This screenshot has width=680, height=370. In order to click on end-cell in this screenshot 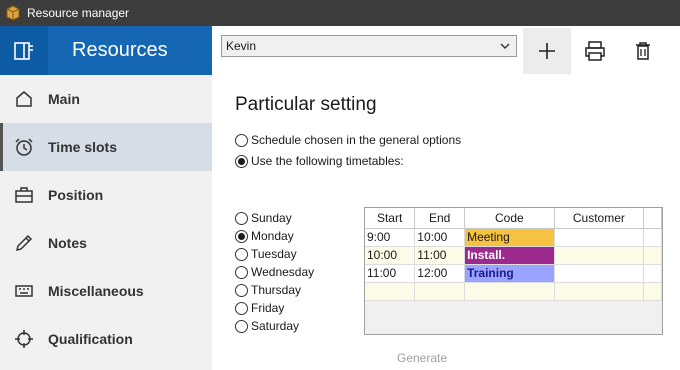, I will do `click(440, 291)`.